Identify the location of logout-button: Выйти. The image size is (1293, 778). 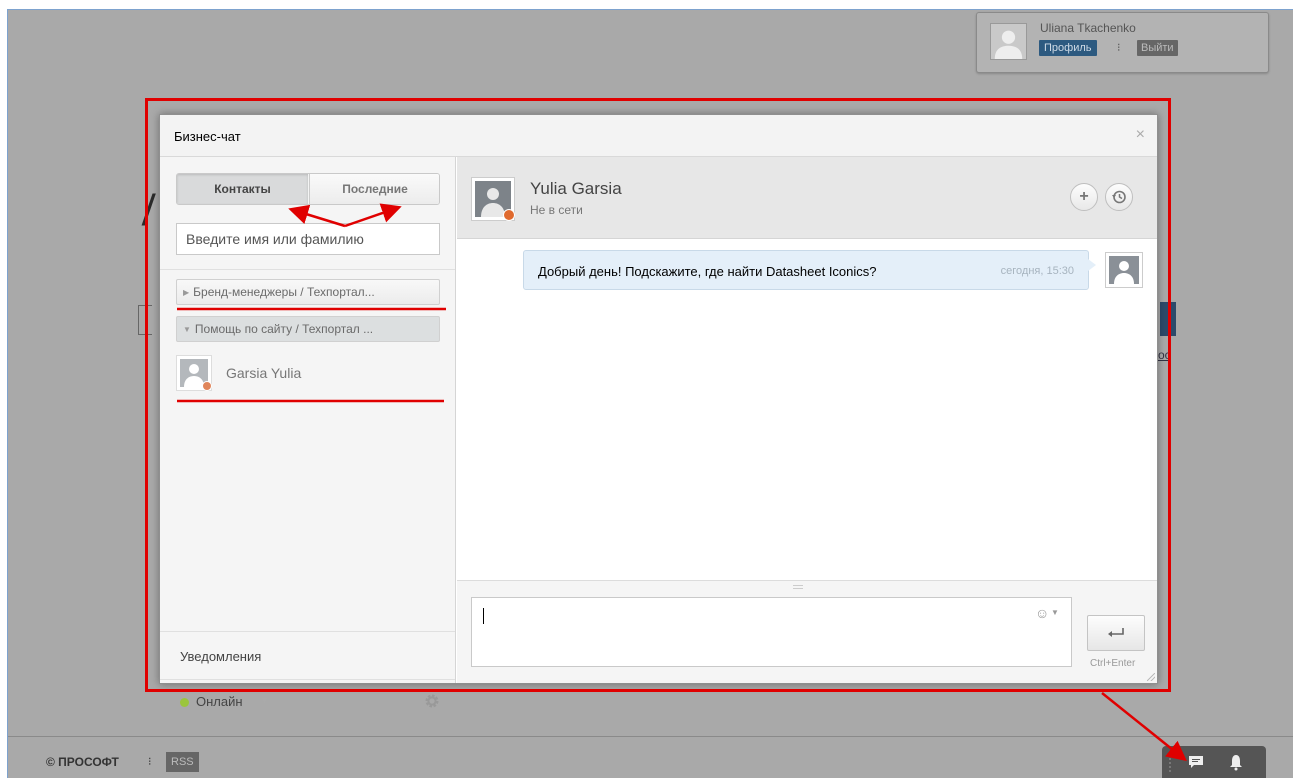
(1157, 48).